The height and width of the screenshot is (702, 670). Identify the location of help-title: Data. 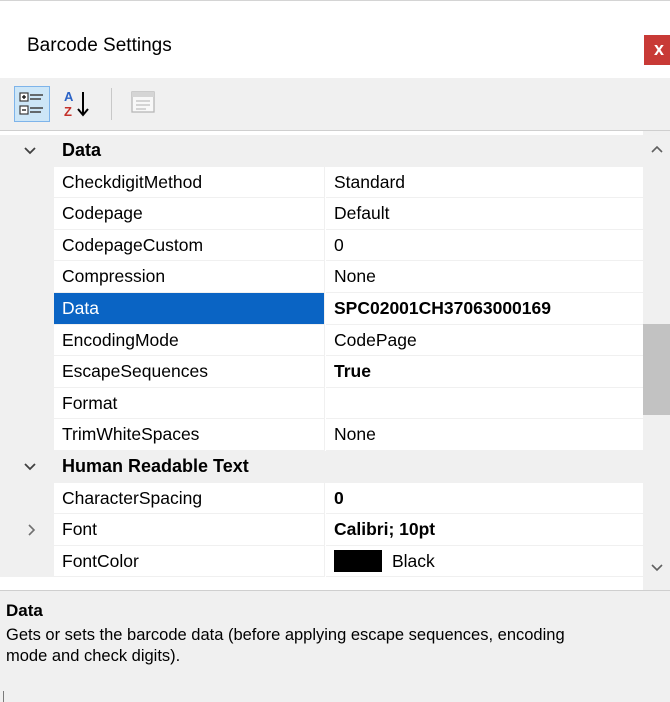
(24, 610).